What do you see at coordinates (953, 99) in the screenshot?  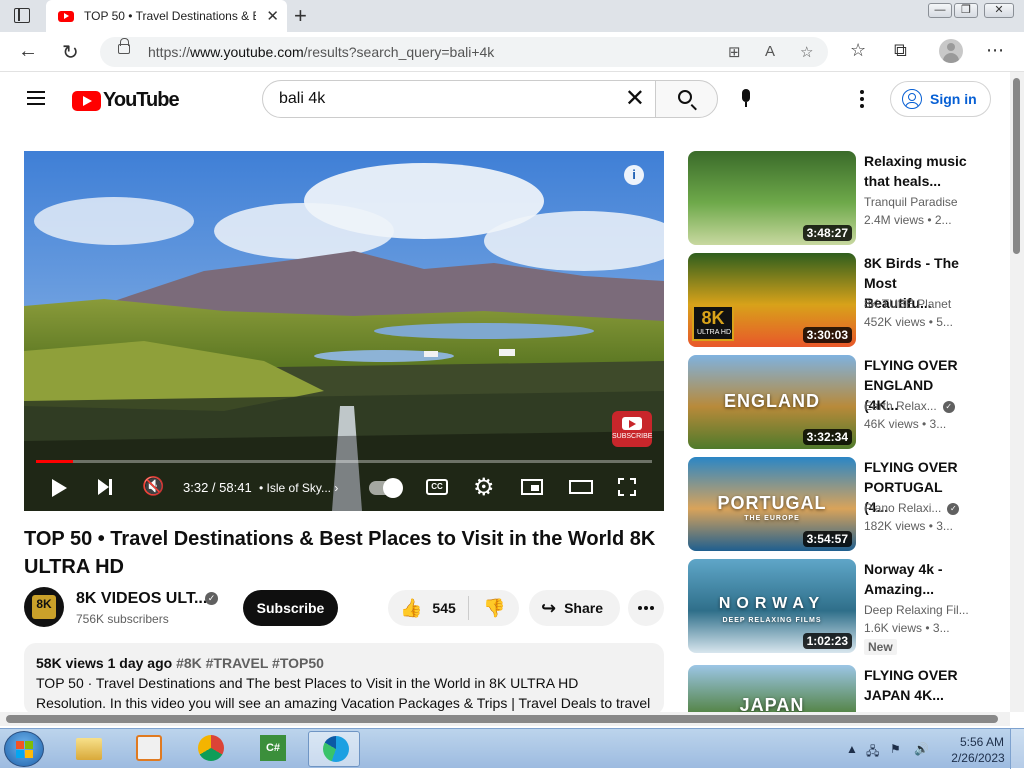 I see `sign-in-label: Sign in` at bounding box center [953, 99].